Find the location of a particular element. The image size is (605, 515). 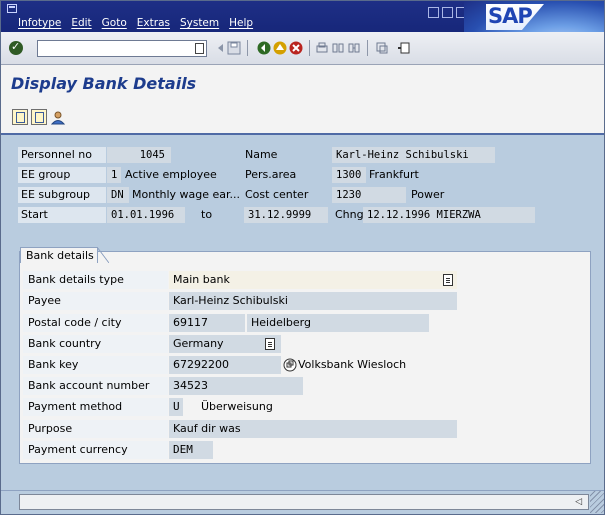

ee-group-label: EE group is located at coordinates (62, 175).